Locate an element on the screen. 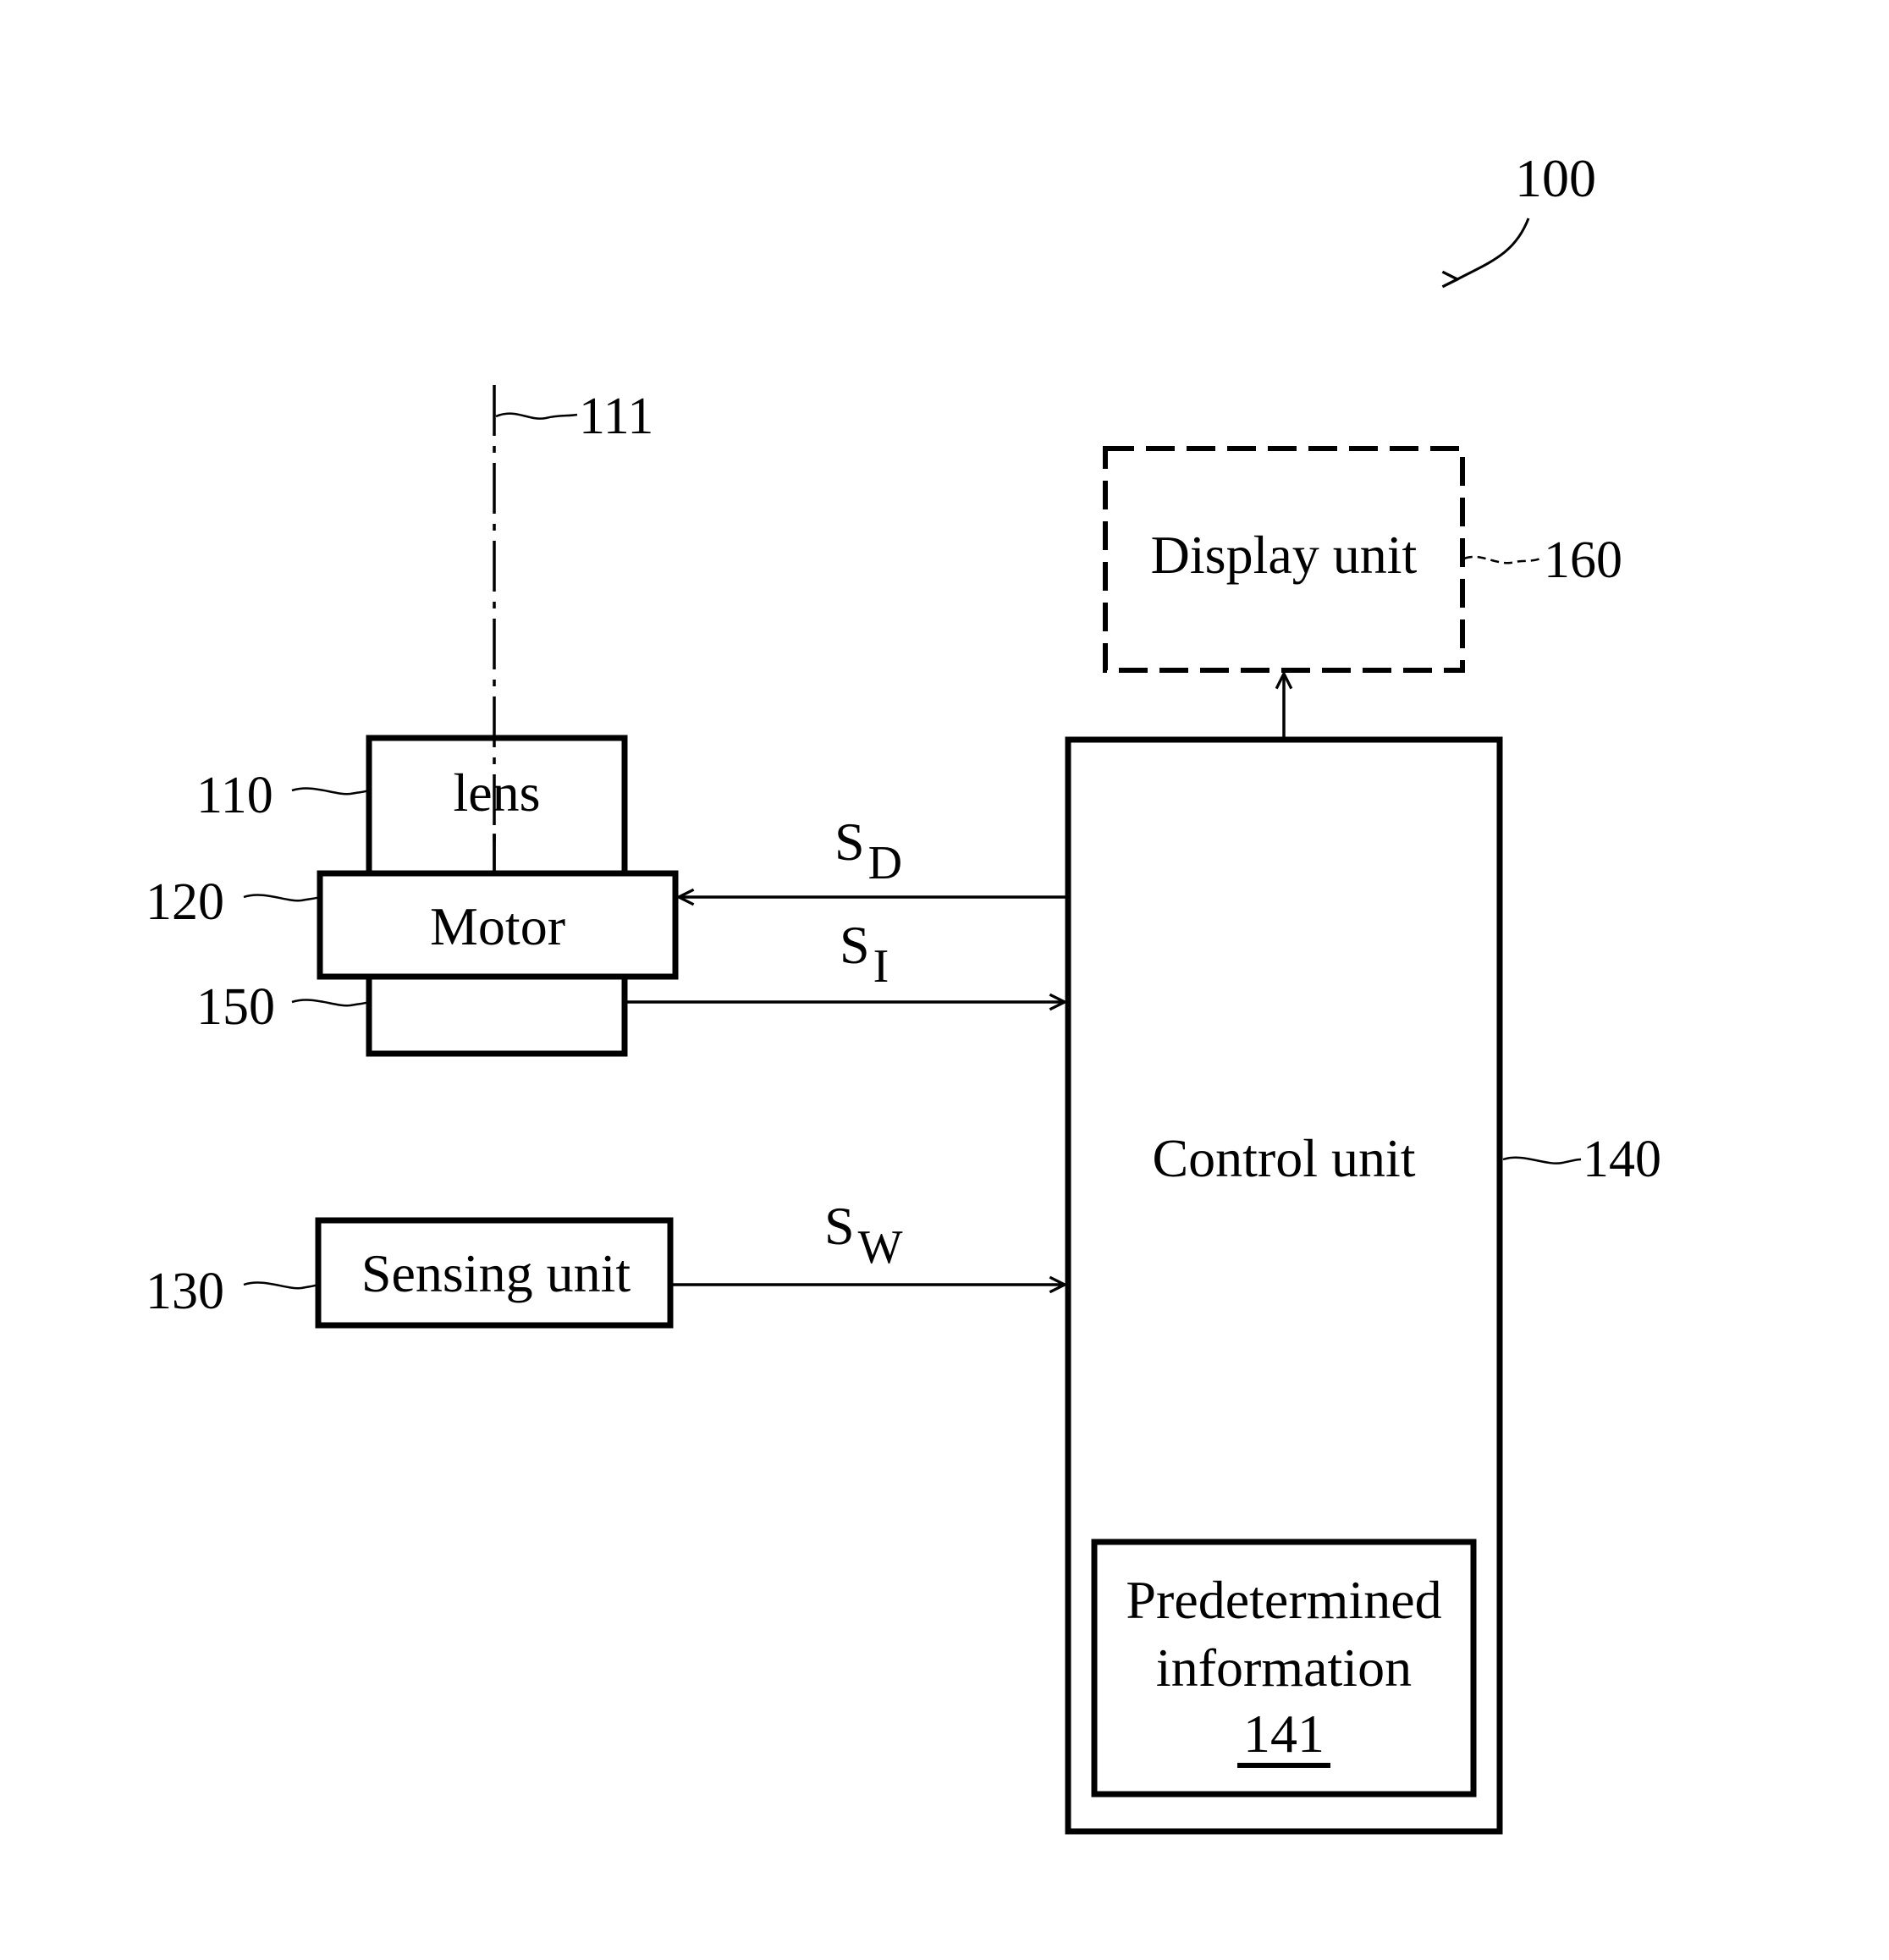 The width and height of the screenshot is (1889, 1960). lens-block: lens is located at coordinates (497, 806).